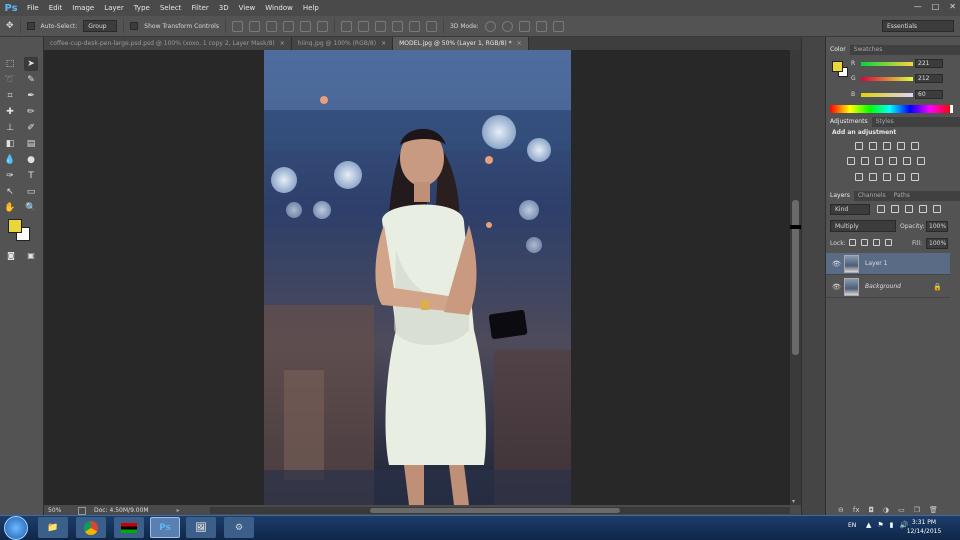 The height and width of the screenshot is (540, 960). What do you see at coordinates (871, 510) in the screenshot?
I see `add-mask-icon: ◘` at bounding box center [871, 510].